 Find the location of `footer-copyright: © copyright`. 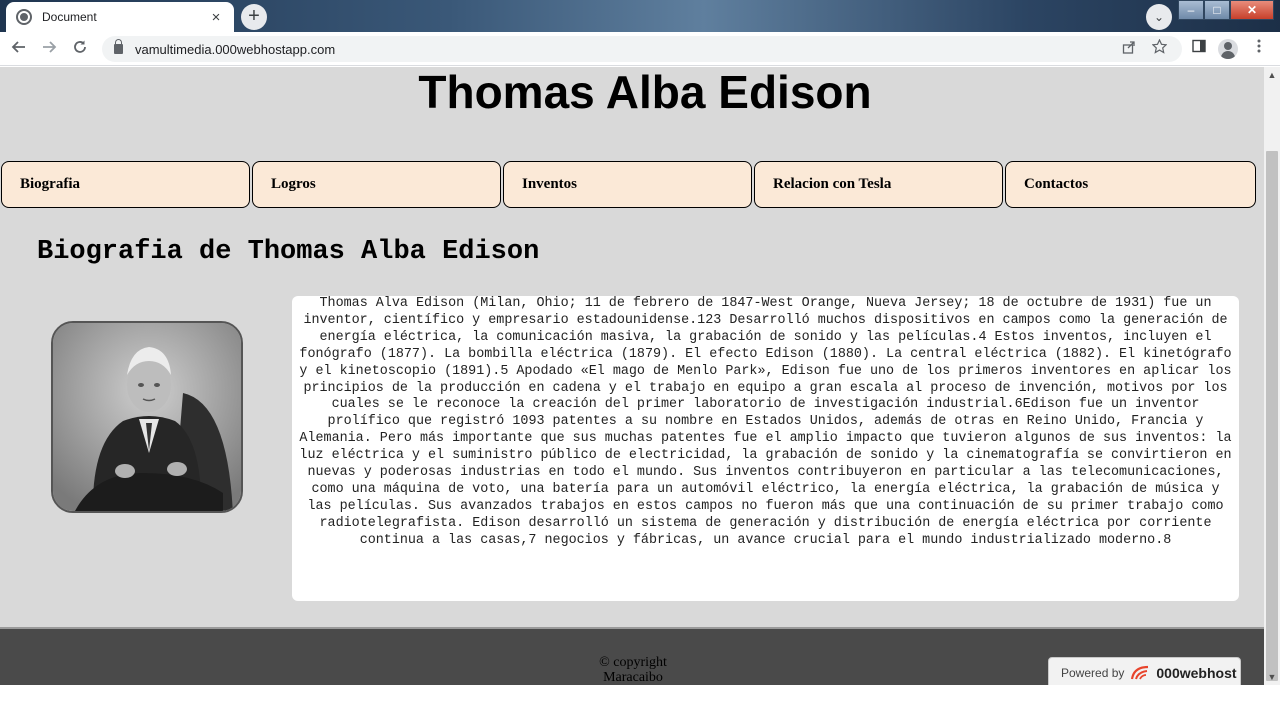

footer-copyright: © copyright is located at coordinates (633, 662).